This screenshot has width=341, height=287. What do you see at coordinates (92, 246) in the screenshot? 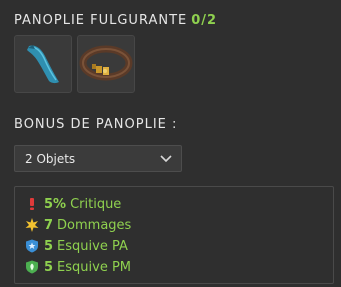
I see `bonus-effect-label: Esquive PA` at bounding box center [92, 246].